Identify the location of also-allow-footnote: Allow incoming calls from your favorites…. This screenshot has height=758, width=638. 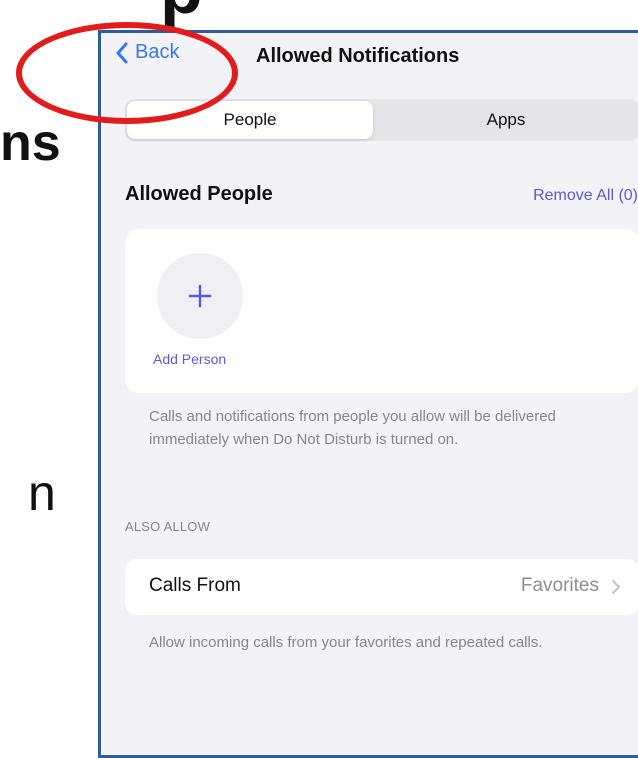
(346, 642).